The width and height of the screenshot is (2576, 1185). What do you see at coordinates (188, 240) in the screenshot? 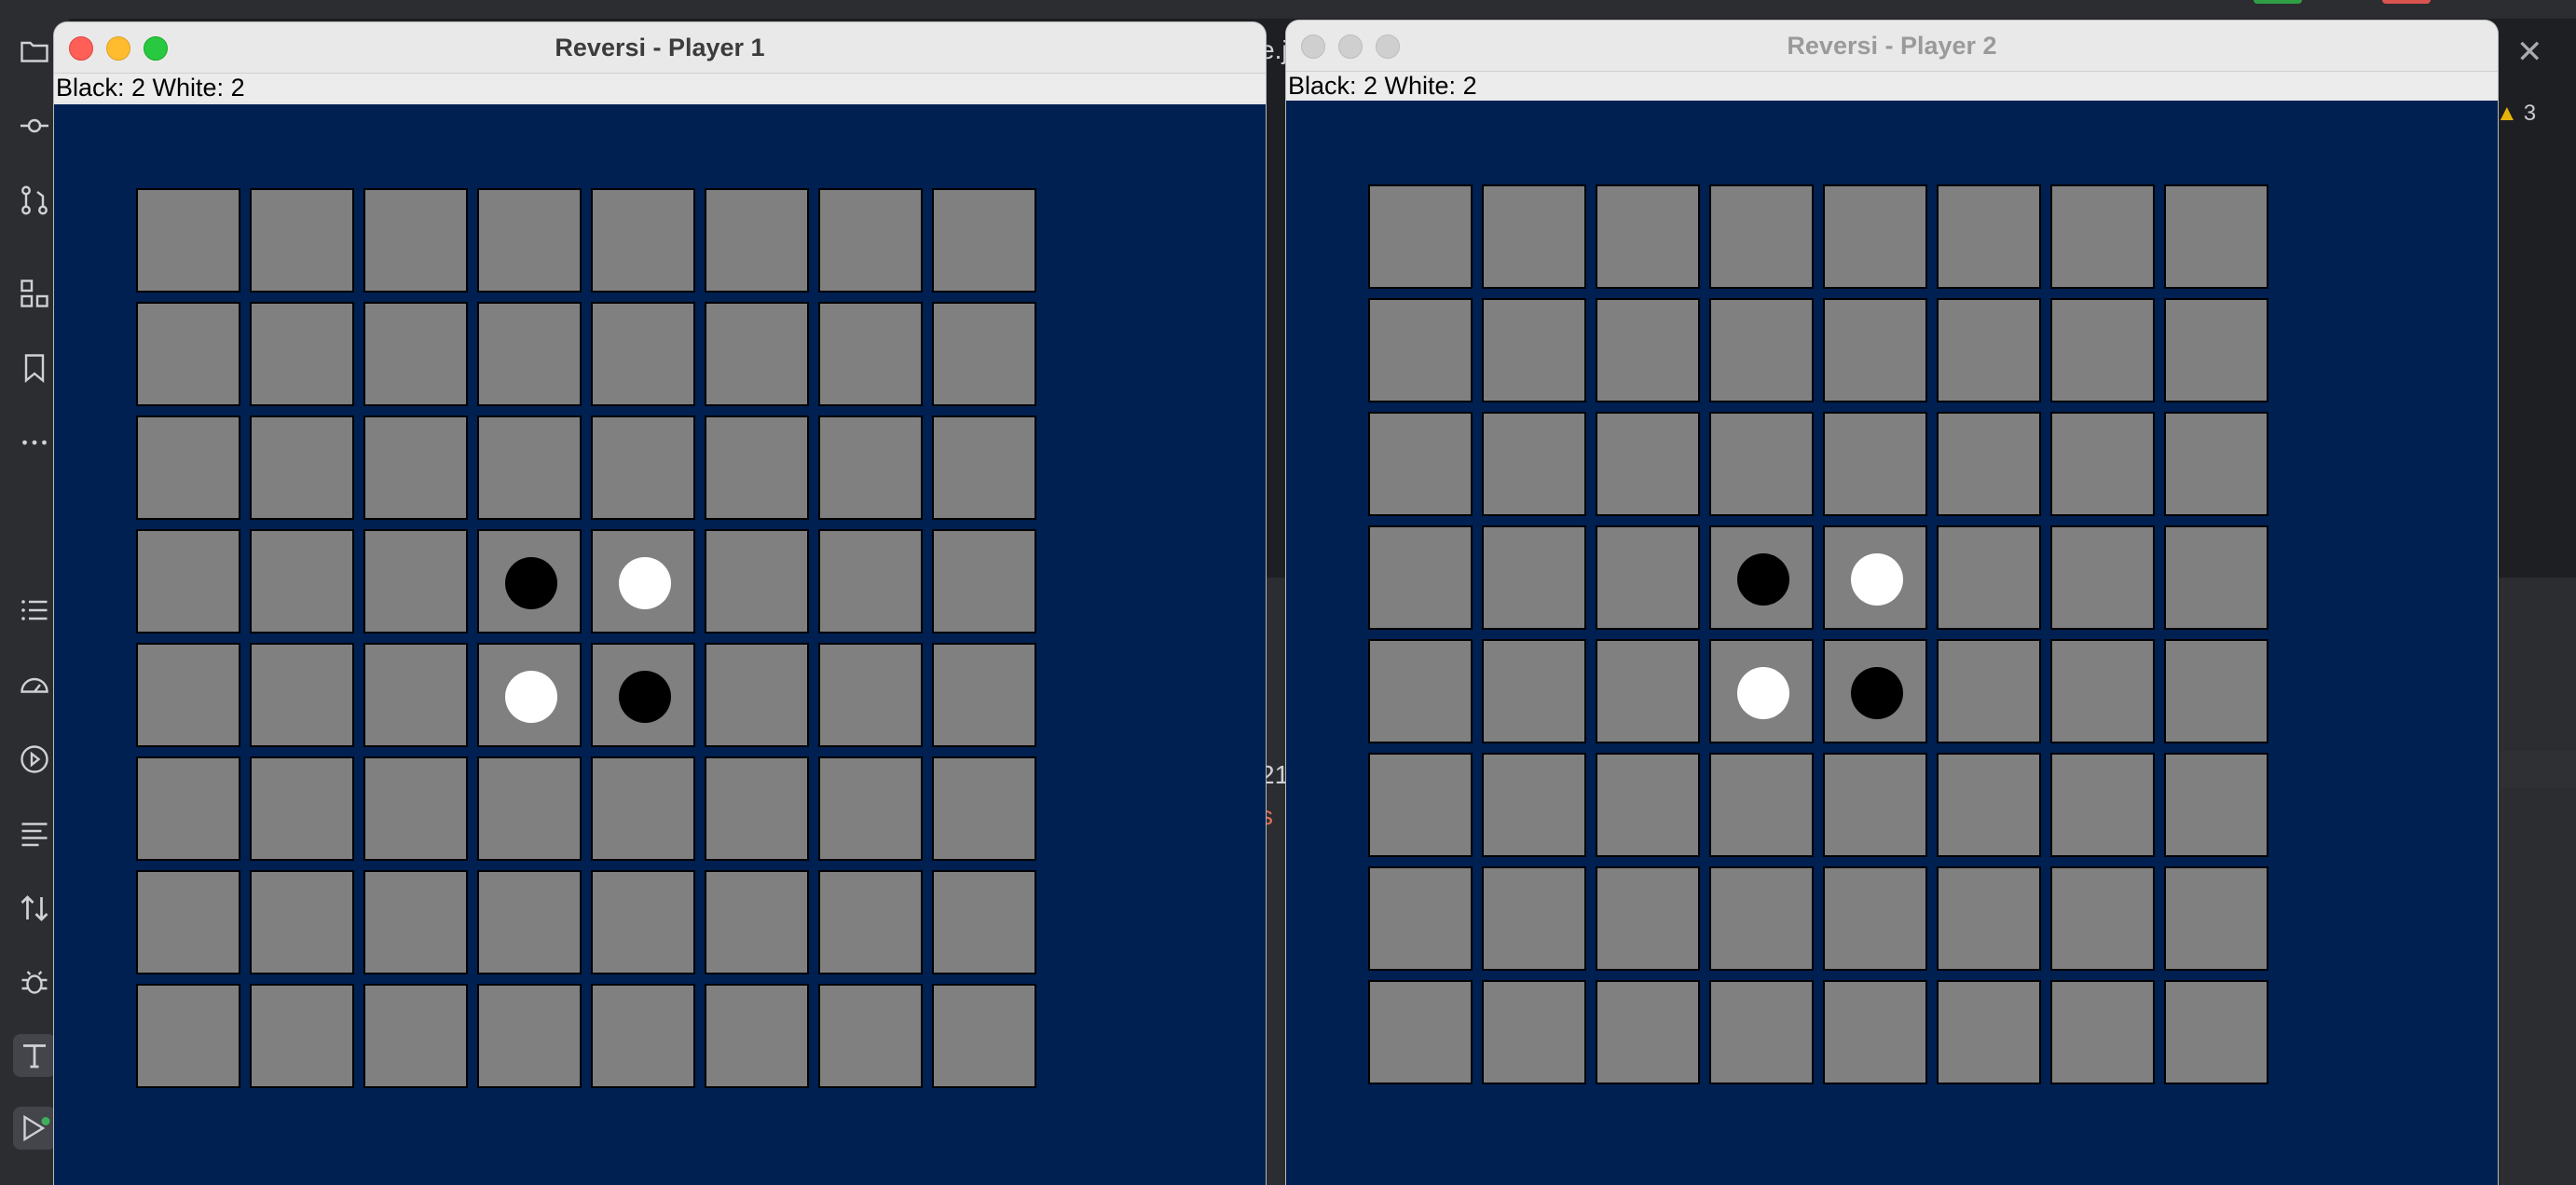
I see `board-cell-r0-c0` at bounding box center [188, 240].